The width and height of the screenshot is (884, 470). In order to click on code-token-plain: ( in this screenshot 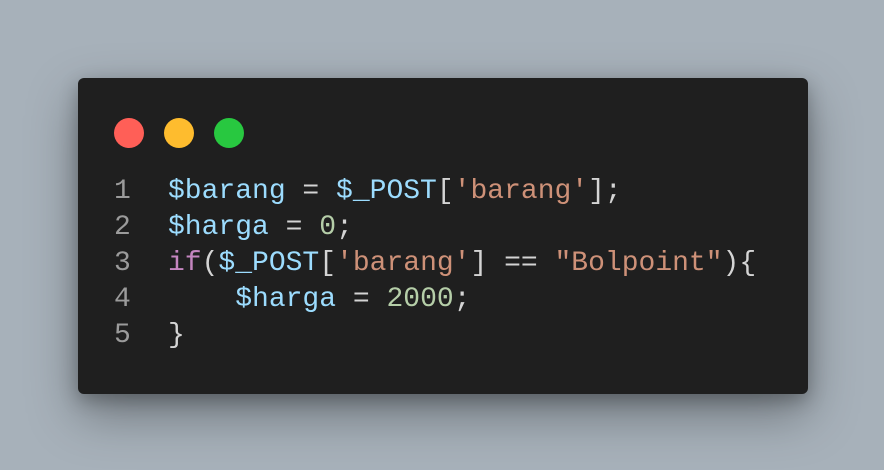, I will do `click(210, 263)`.